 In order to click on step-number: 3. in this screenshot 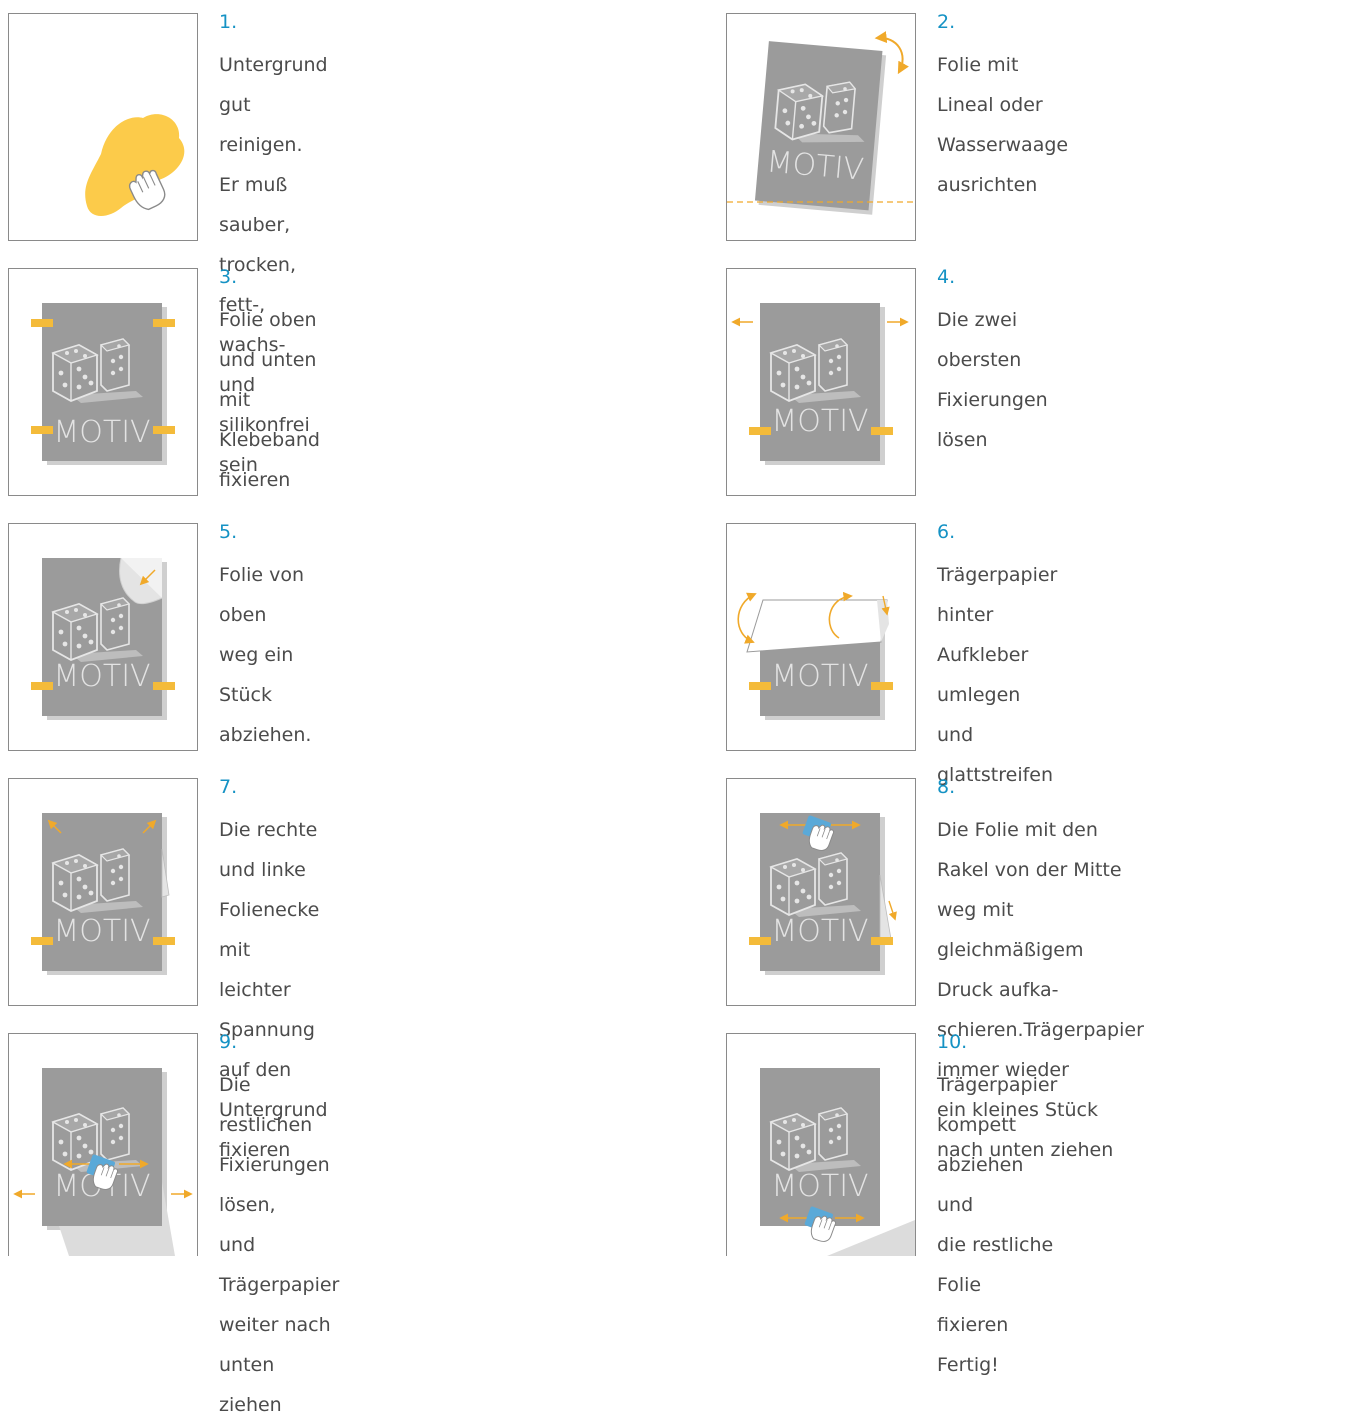, I will do `click(228, 277)`.